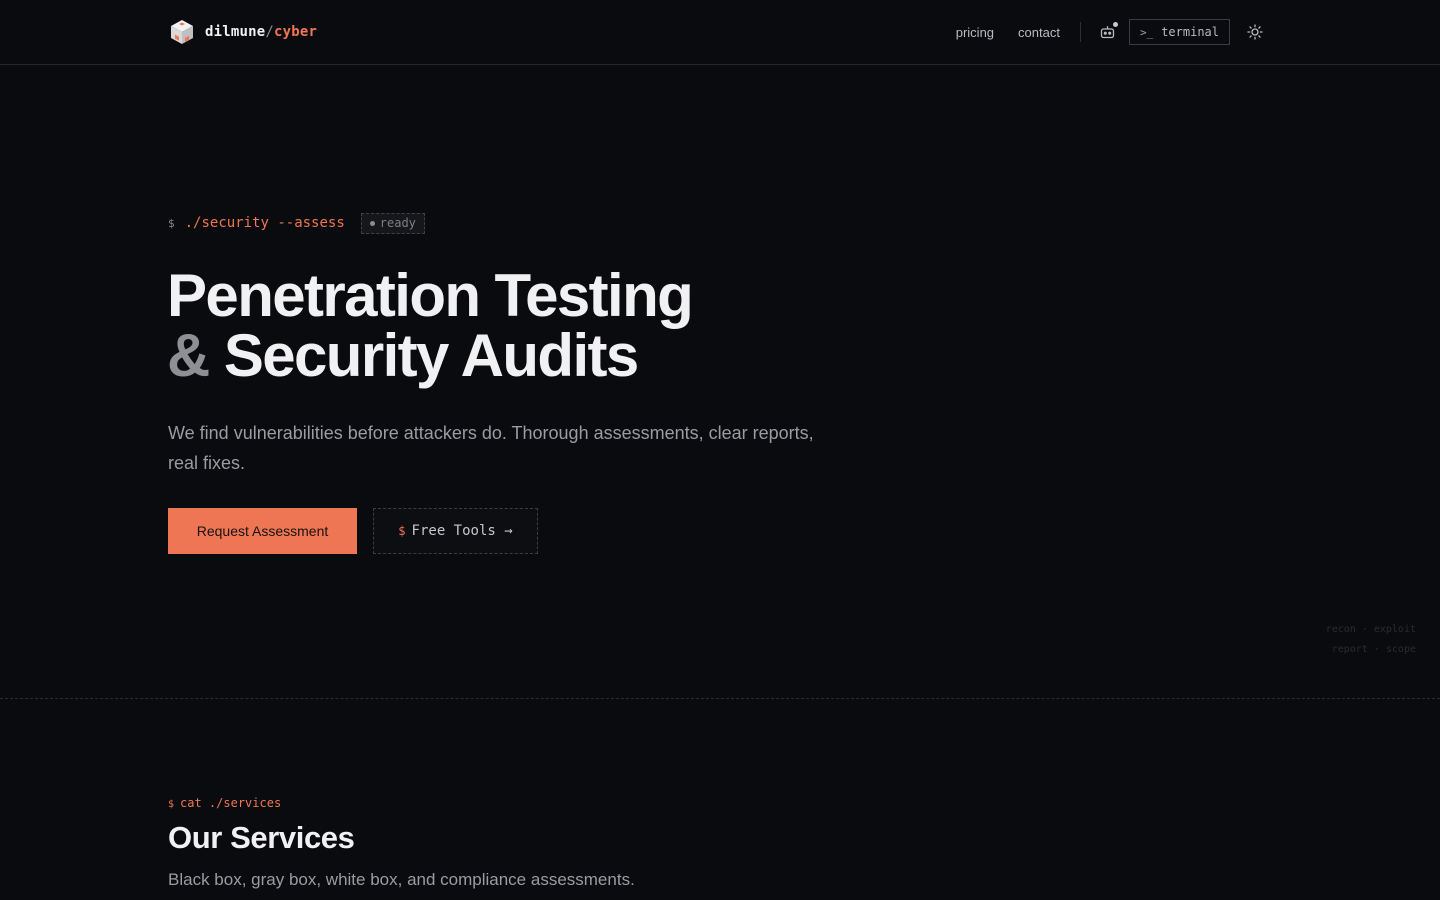  Describe the element at coordinates (262, 531) in the screenshot. I see `request-assessment-button: Request Assessment` at that location.